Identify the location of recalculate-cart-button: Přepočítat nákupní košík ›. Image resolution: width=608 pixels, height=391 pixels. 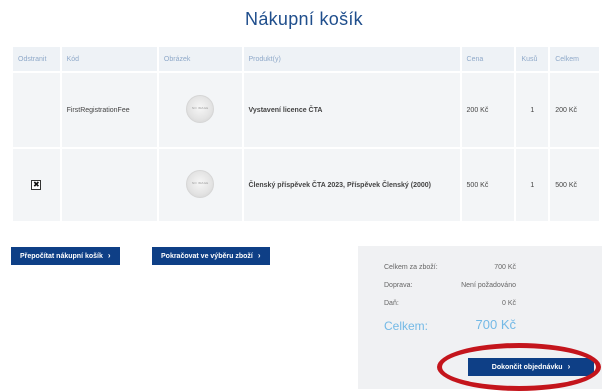
(65, 256).